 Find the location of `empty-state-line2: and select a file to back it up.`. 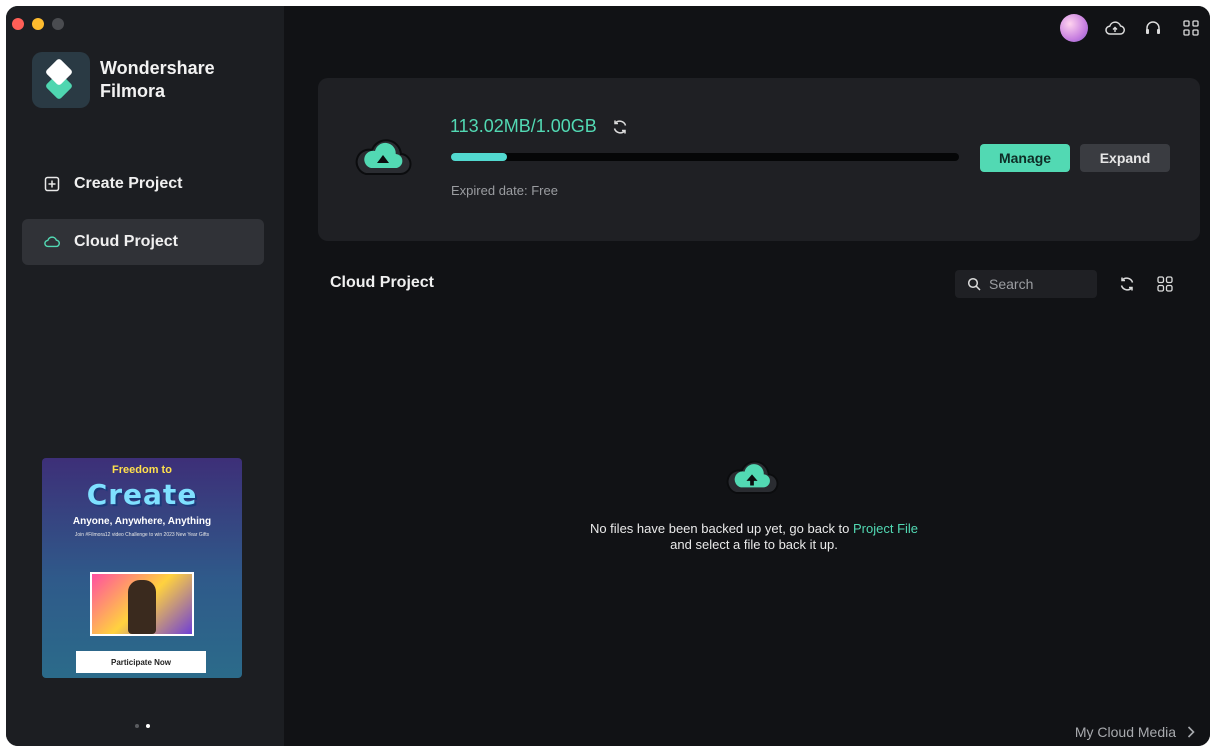

empty-state-line2: and select a file to back it up. is located at coordinates (754, 544).